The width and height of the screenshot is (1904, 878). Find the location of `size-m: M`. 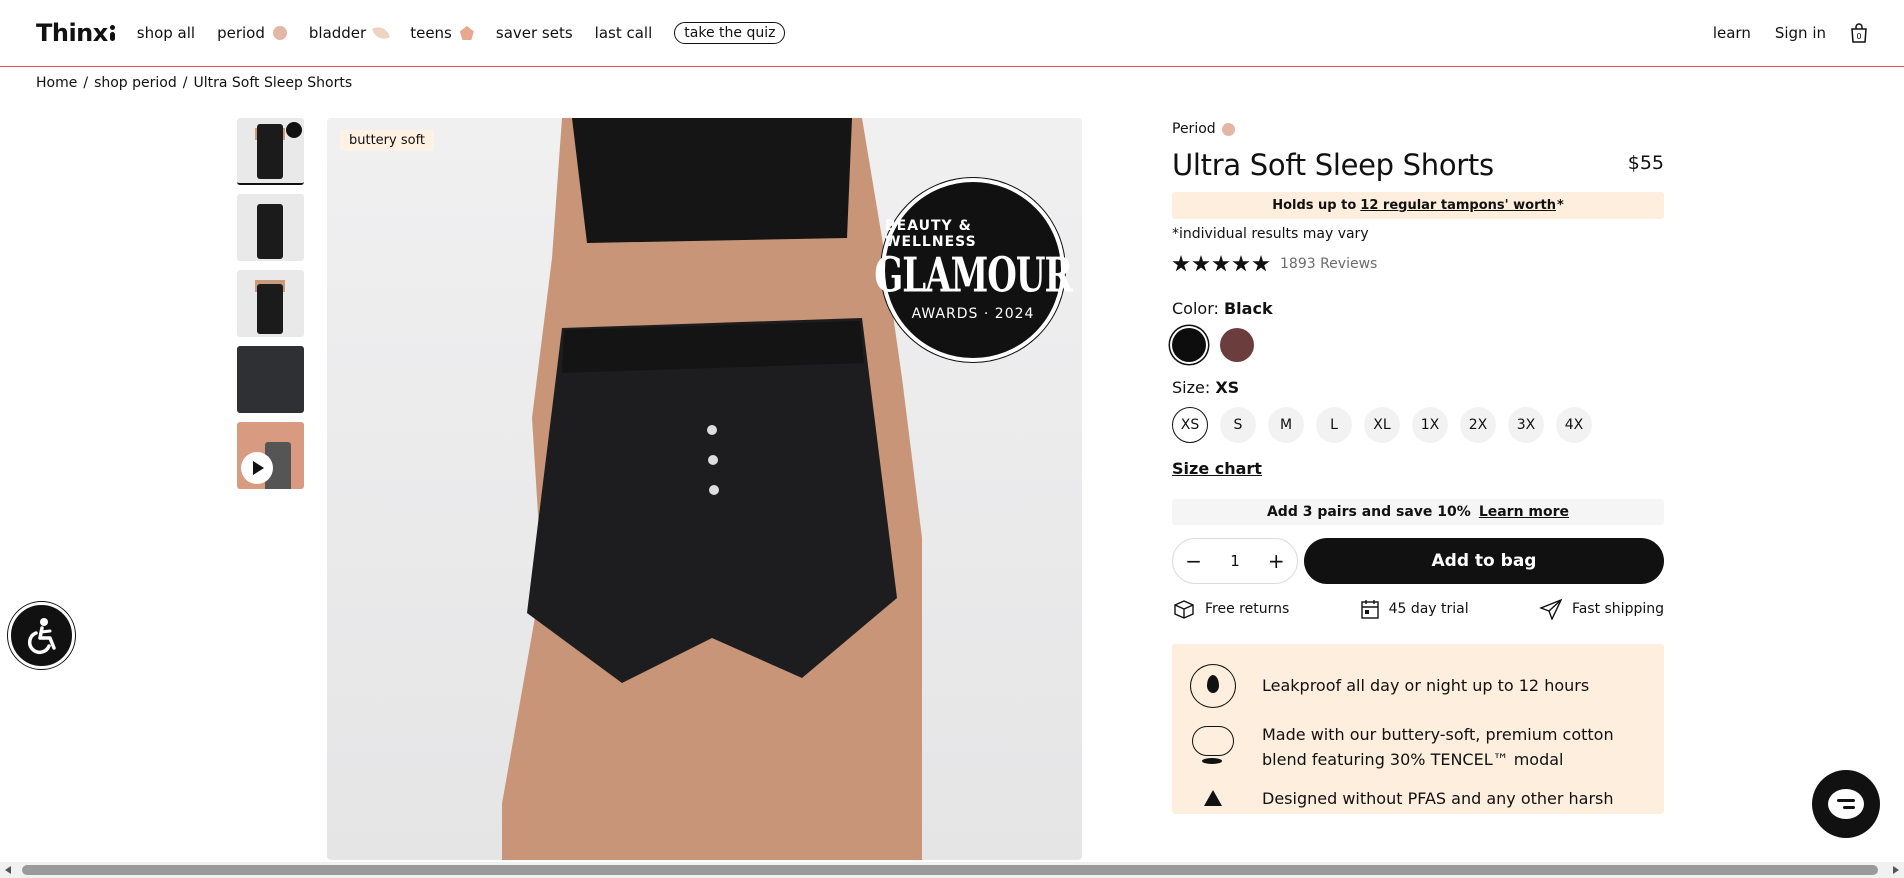

size-m: M is located at coordinates (1286, 425).